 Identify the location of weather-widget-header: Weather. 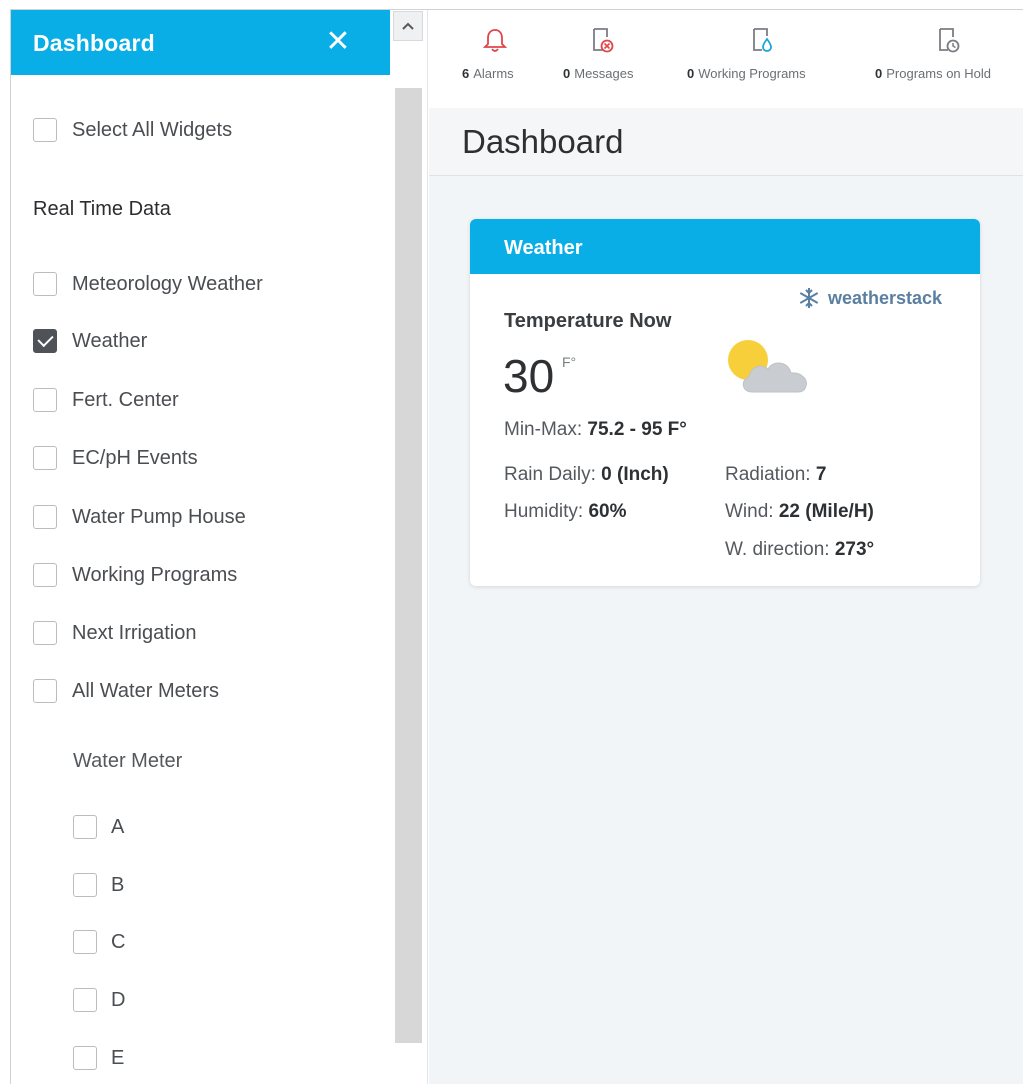
(725, 246).